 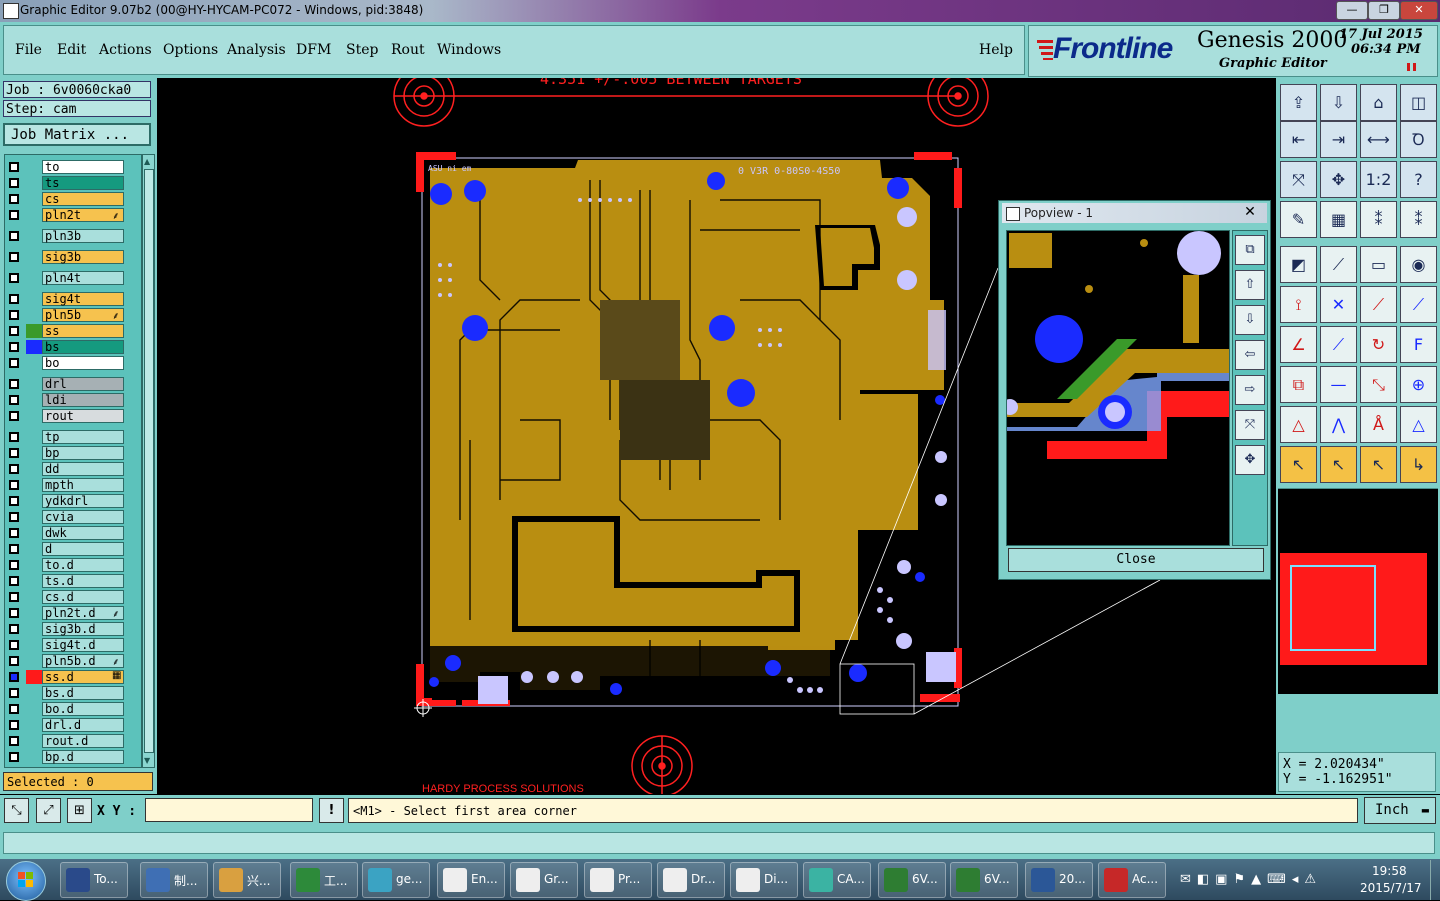 I want to click on text-edit-icon: F, so click(x=1418, y=344).